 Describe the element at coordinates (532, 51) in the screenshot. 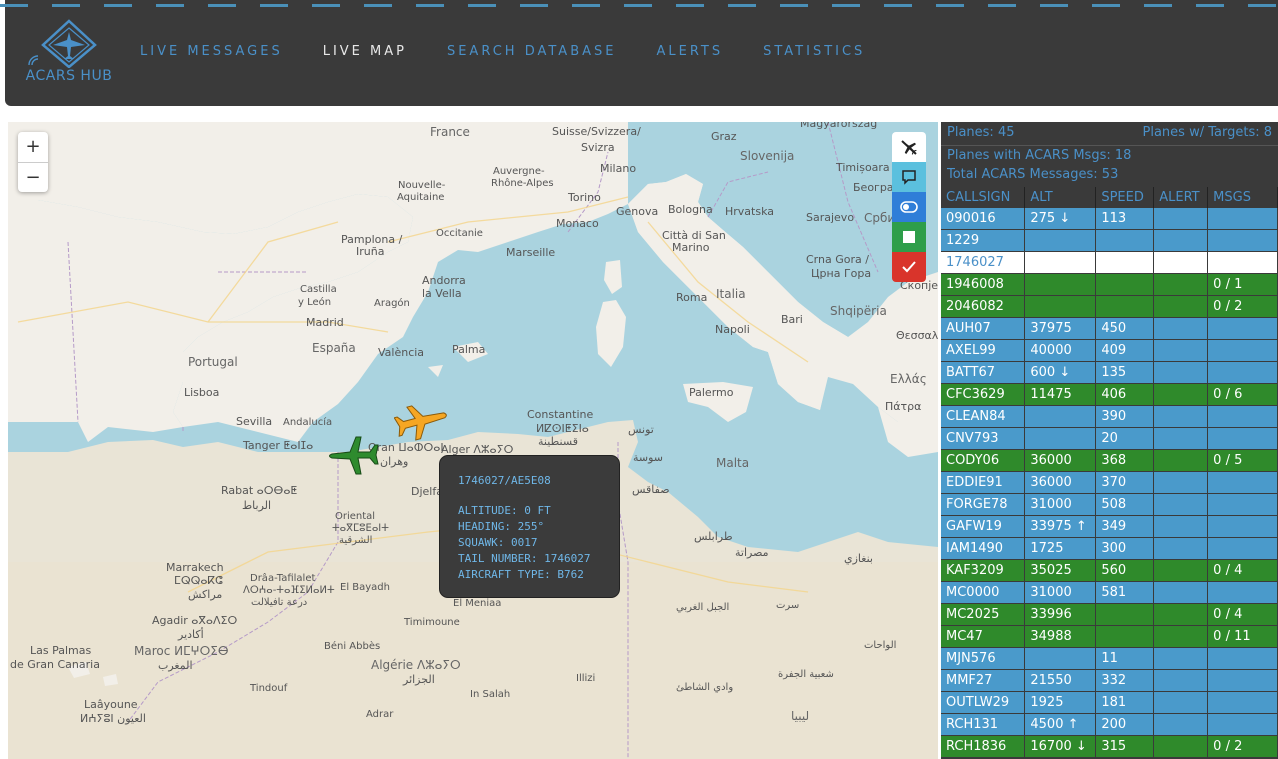

I see `nav-search-database: SEARCH DATABASE` at that location.